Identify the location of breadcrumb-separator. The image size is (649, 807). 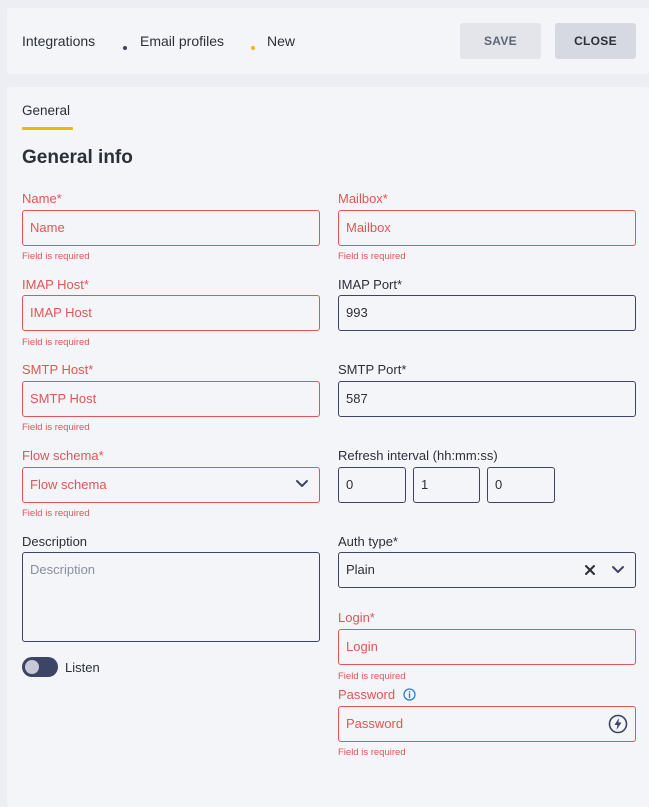
(125, 48).